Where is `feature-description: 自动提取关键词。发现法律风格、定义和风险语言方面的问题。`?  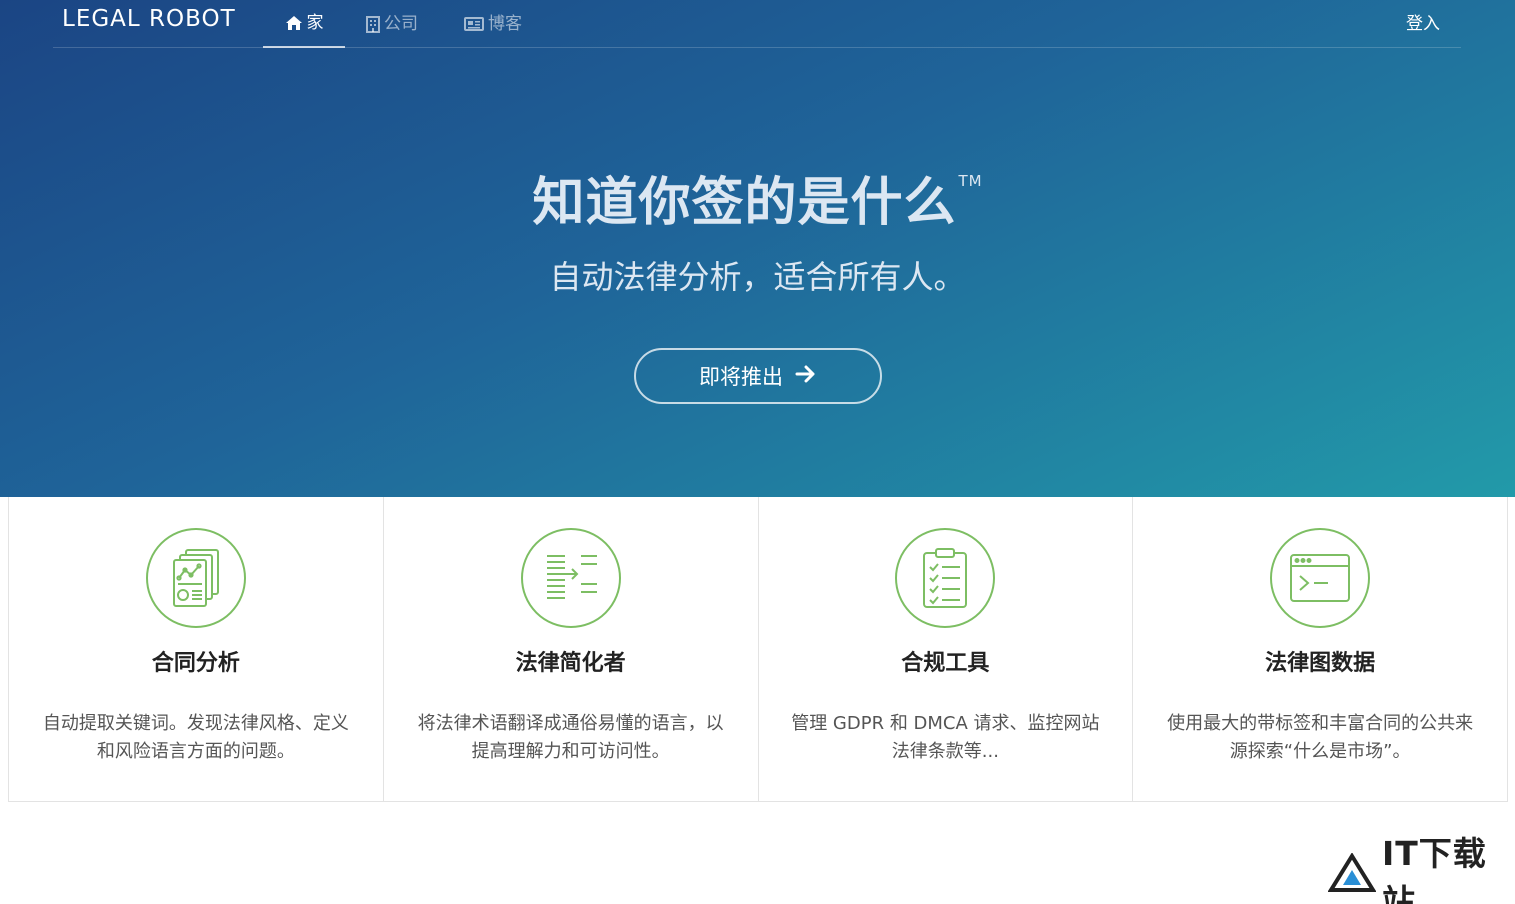
feature-description: 自动提取关键词。发现法律风格、定义和风险语言方面的问题。 is located at coordinates (195, 737).